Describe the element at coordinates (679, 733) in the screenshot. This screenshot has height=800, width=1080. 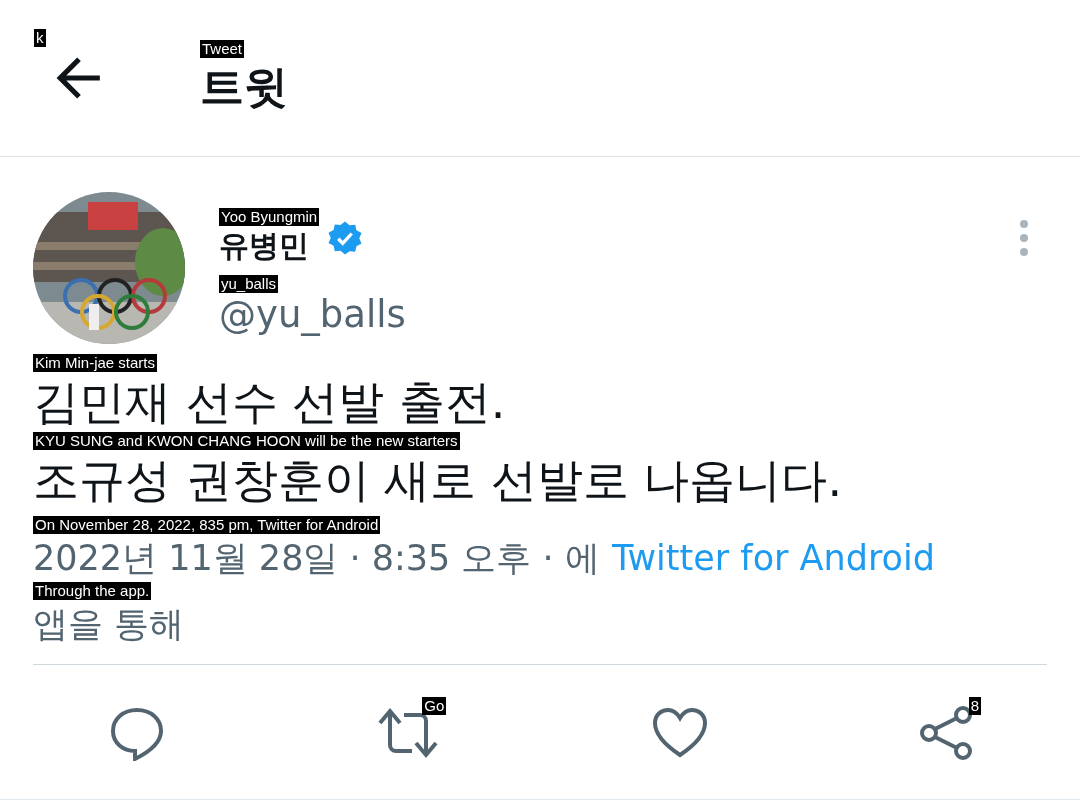
I see `heart-icon` at that location.